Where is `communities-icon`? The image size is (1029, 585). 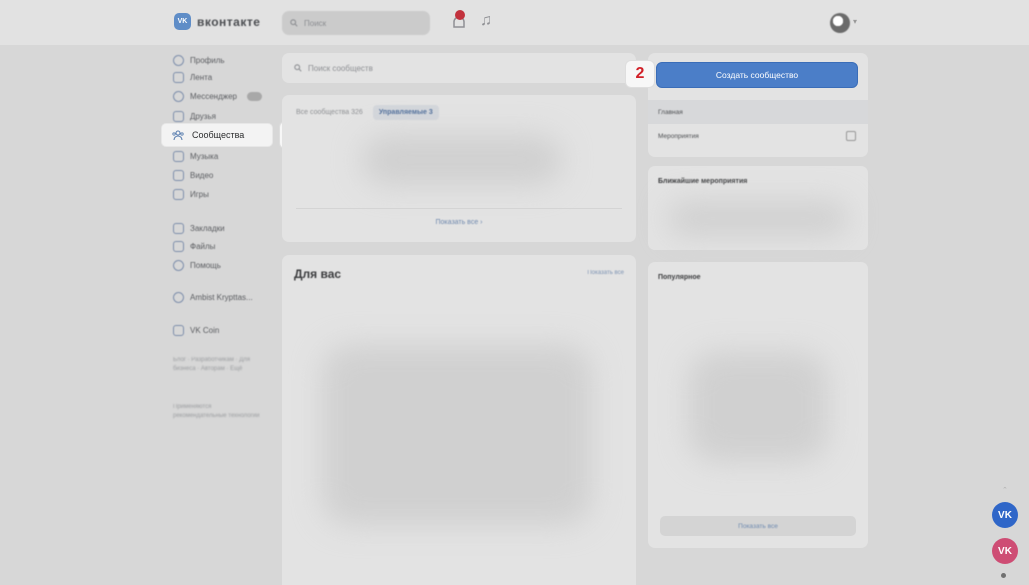 communities-icon is located at coordinates (178, 135).